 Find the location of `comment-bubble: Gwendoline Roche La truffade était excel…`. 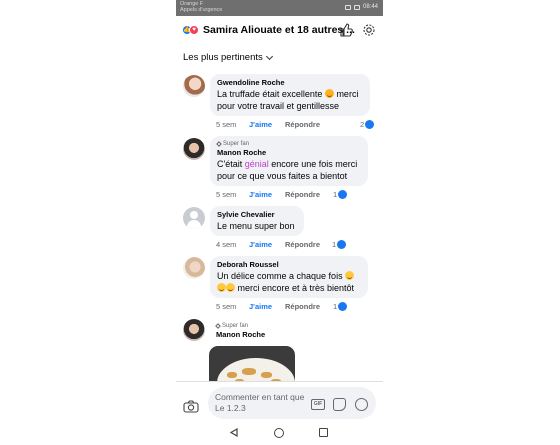

comment-bubble: Gwendoline Roche La truffade était excel… is located at coordinates (290, 95).